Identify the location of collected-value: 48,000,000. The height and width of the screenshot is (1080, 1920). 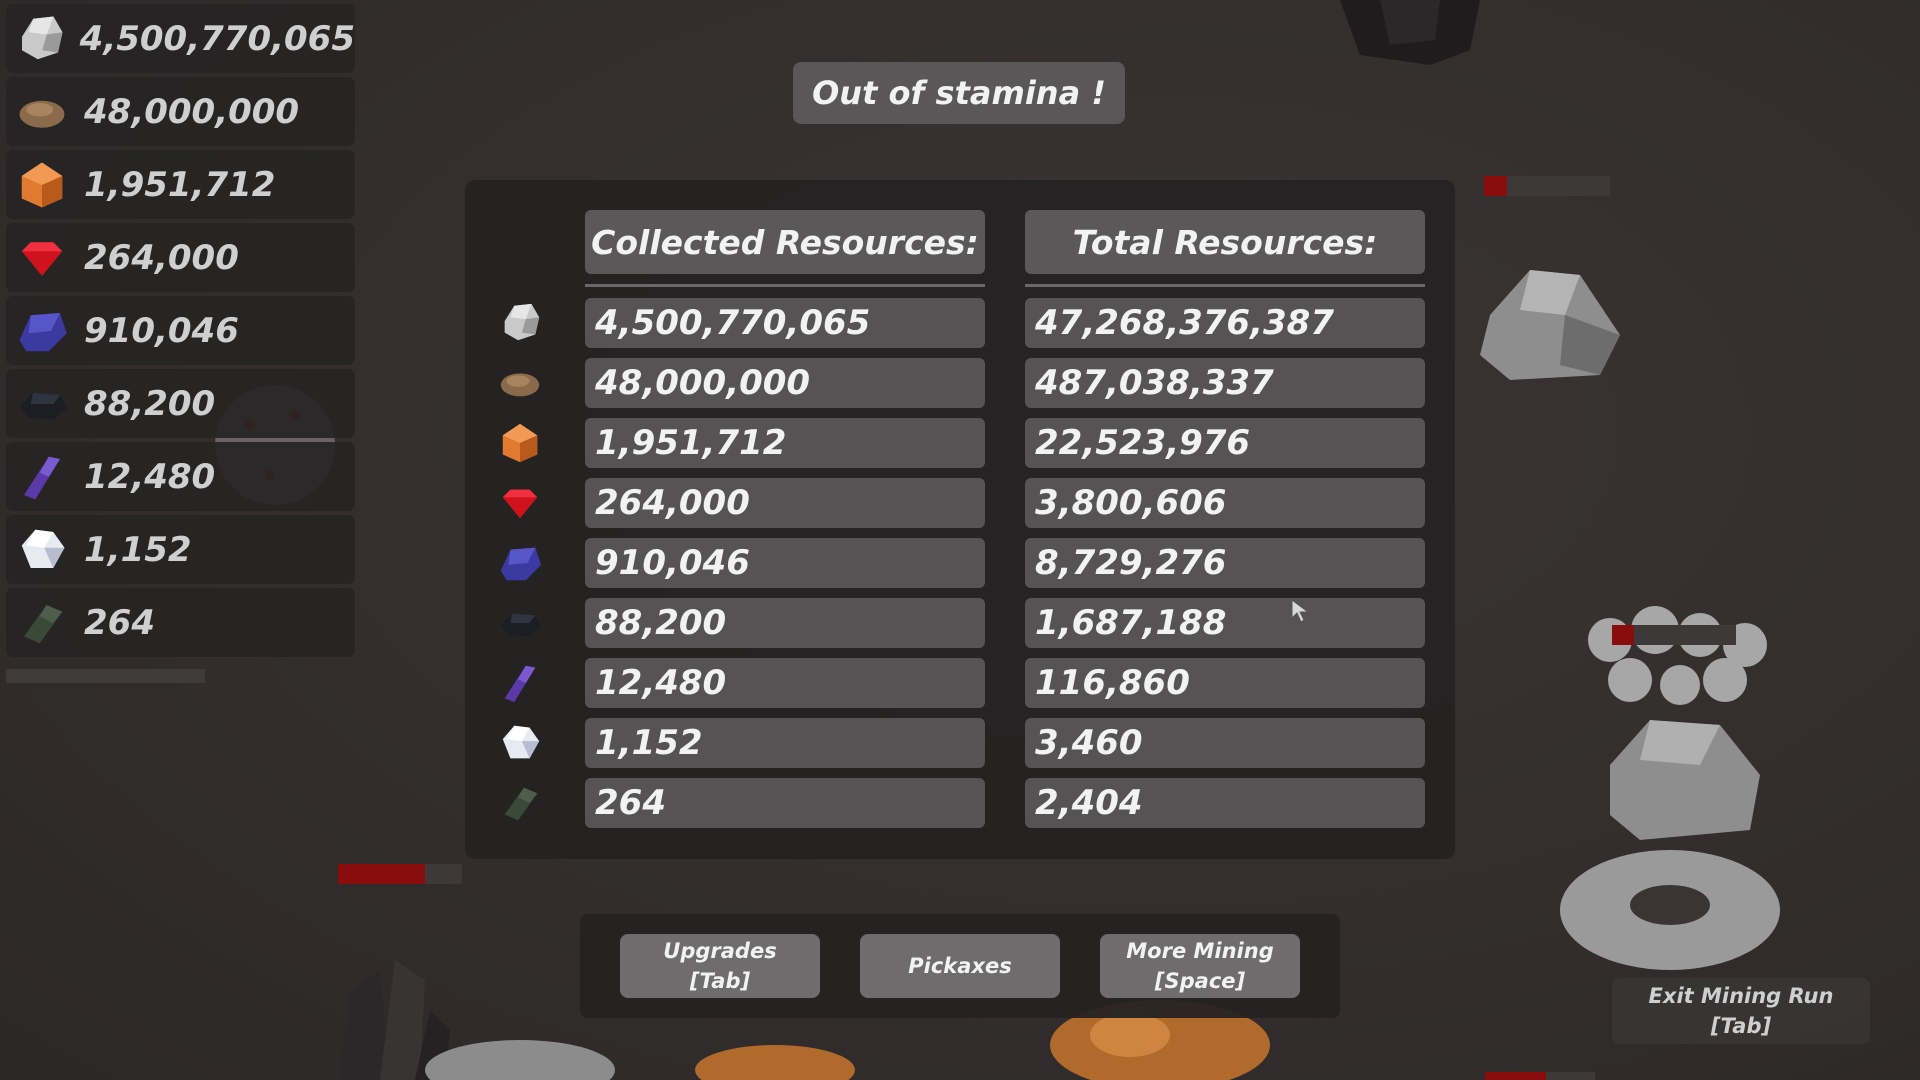
(785, 383).